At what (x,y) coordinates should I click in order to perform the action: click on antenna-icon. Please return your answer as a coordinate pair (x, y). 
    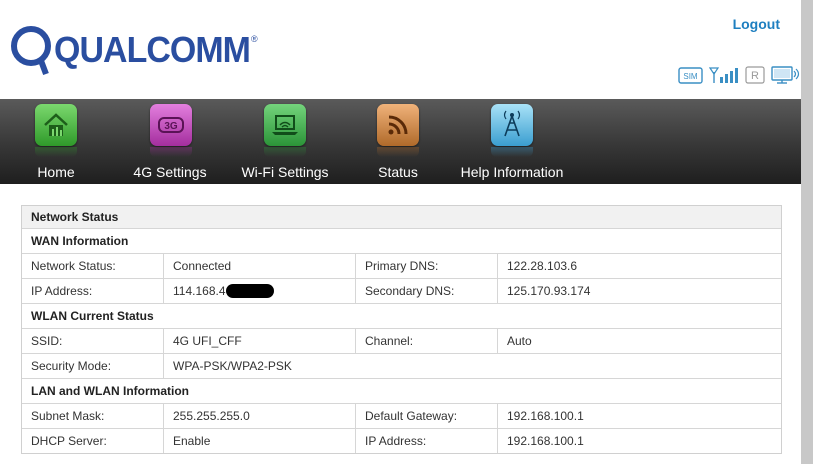
    Looking at the image, I should click on (512, 125).